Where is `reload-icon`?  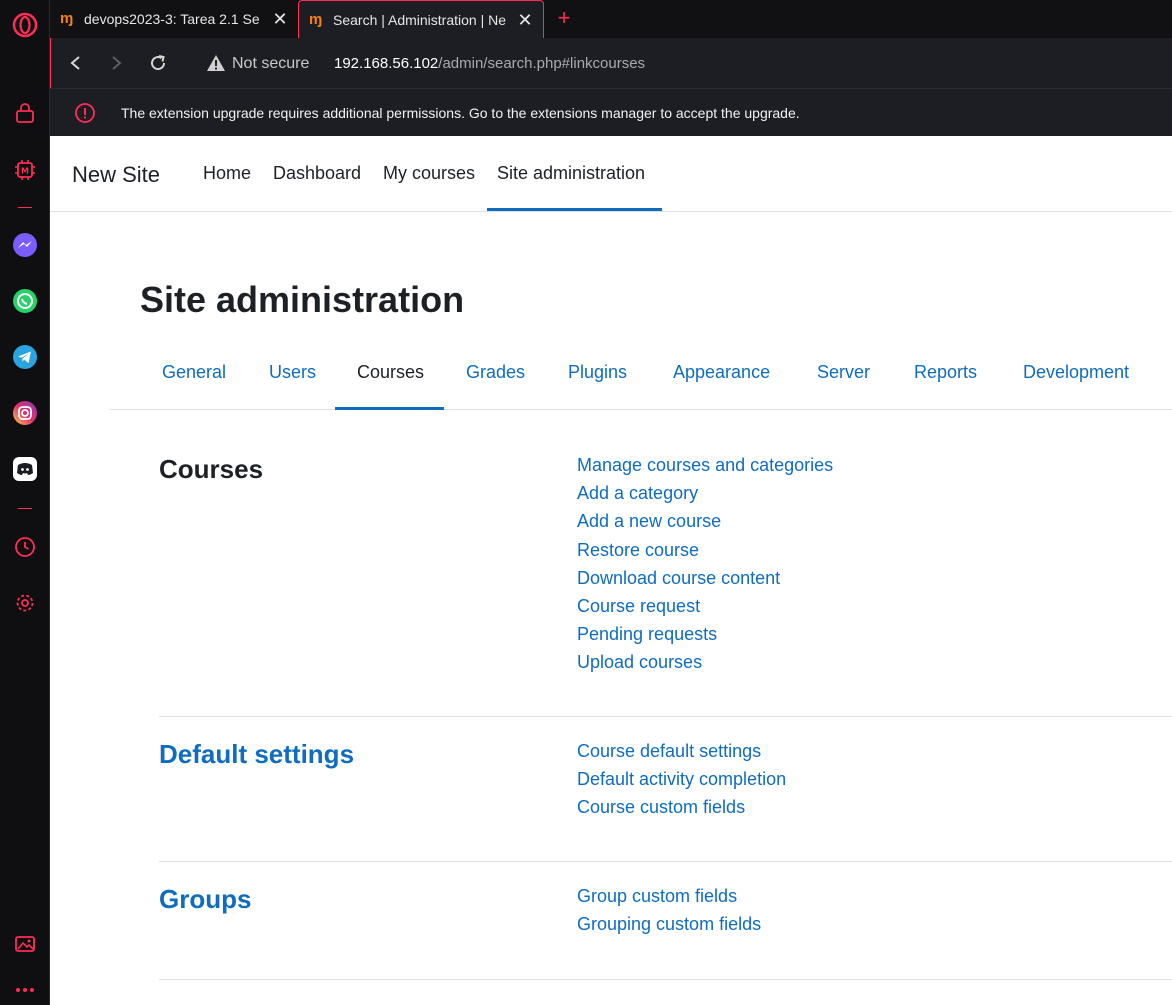
reload-icon is located at coordinates (158, 63).